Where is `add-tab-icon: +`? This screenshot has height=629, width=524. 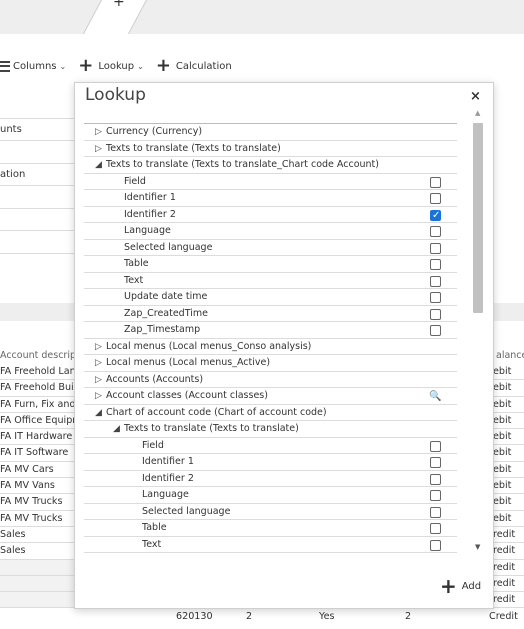 add-tab-icon: + is located at coordinates (119, 5).